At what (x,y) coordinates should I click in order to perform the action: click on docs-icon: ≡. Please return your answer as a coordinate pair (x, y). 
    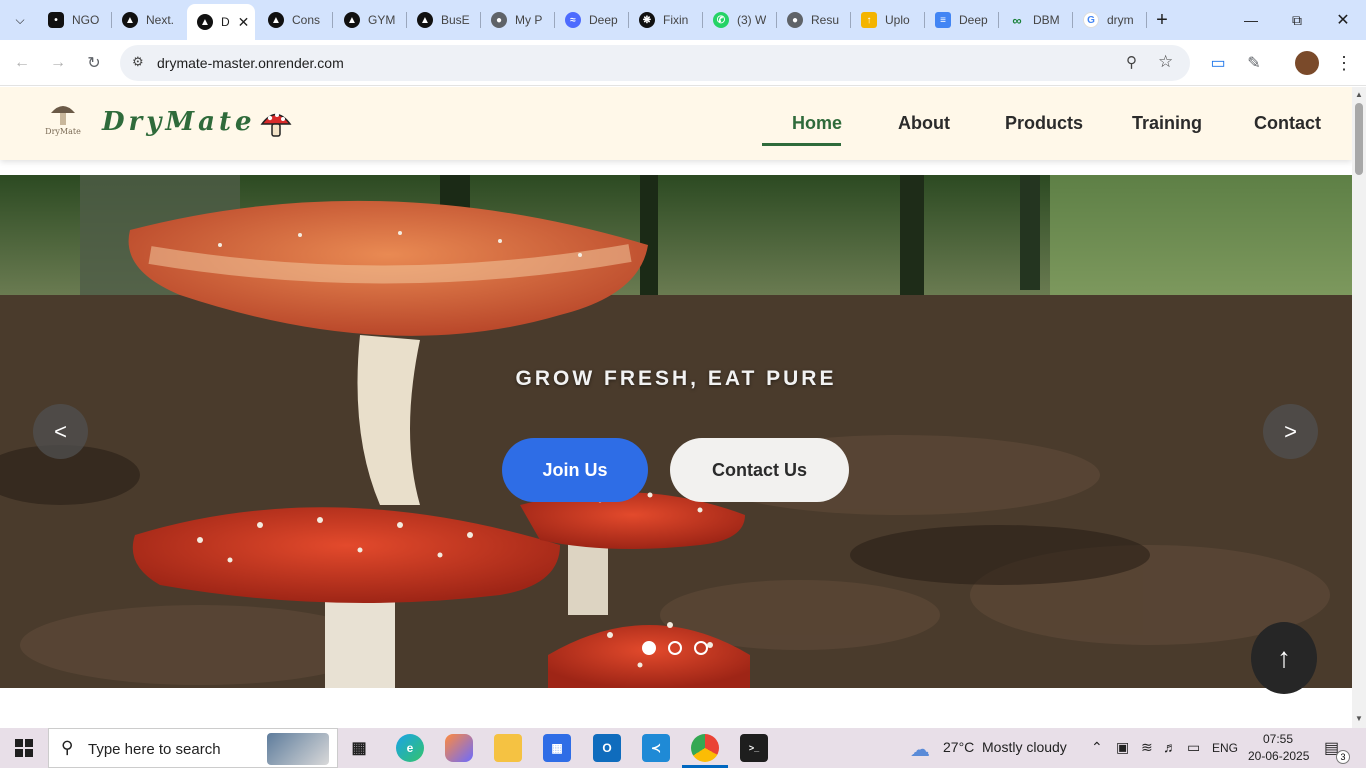
    Looking at the image, I should click on (943, 20).